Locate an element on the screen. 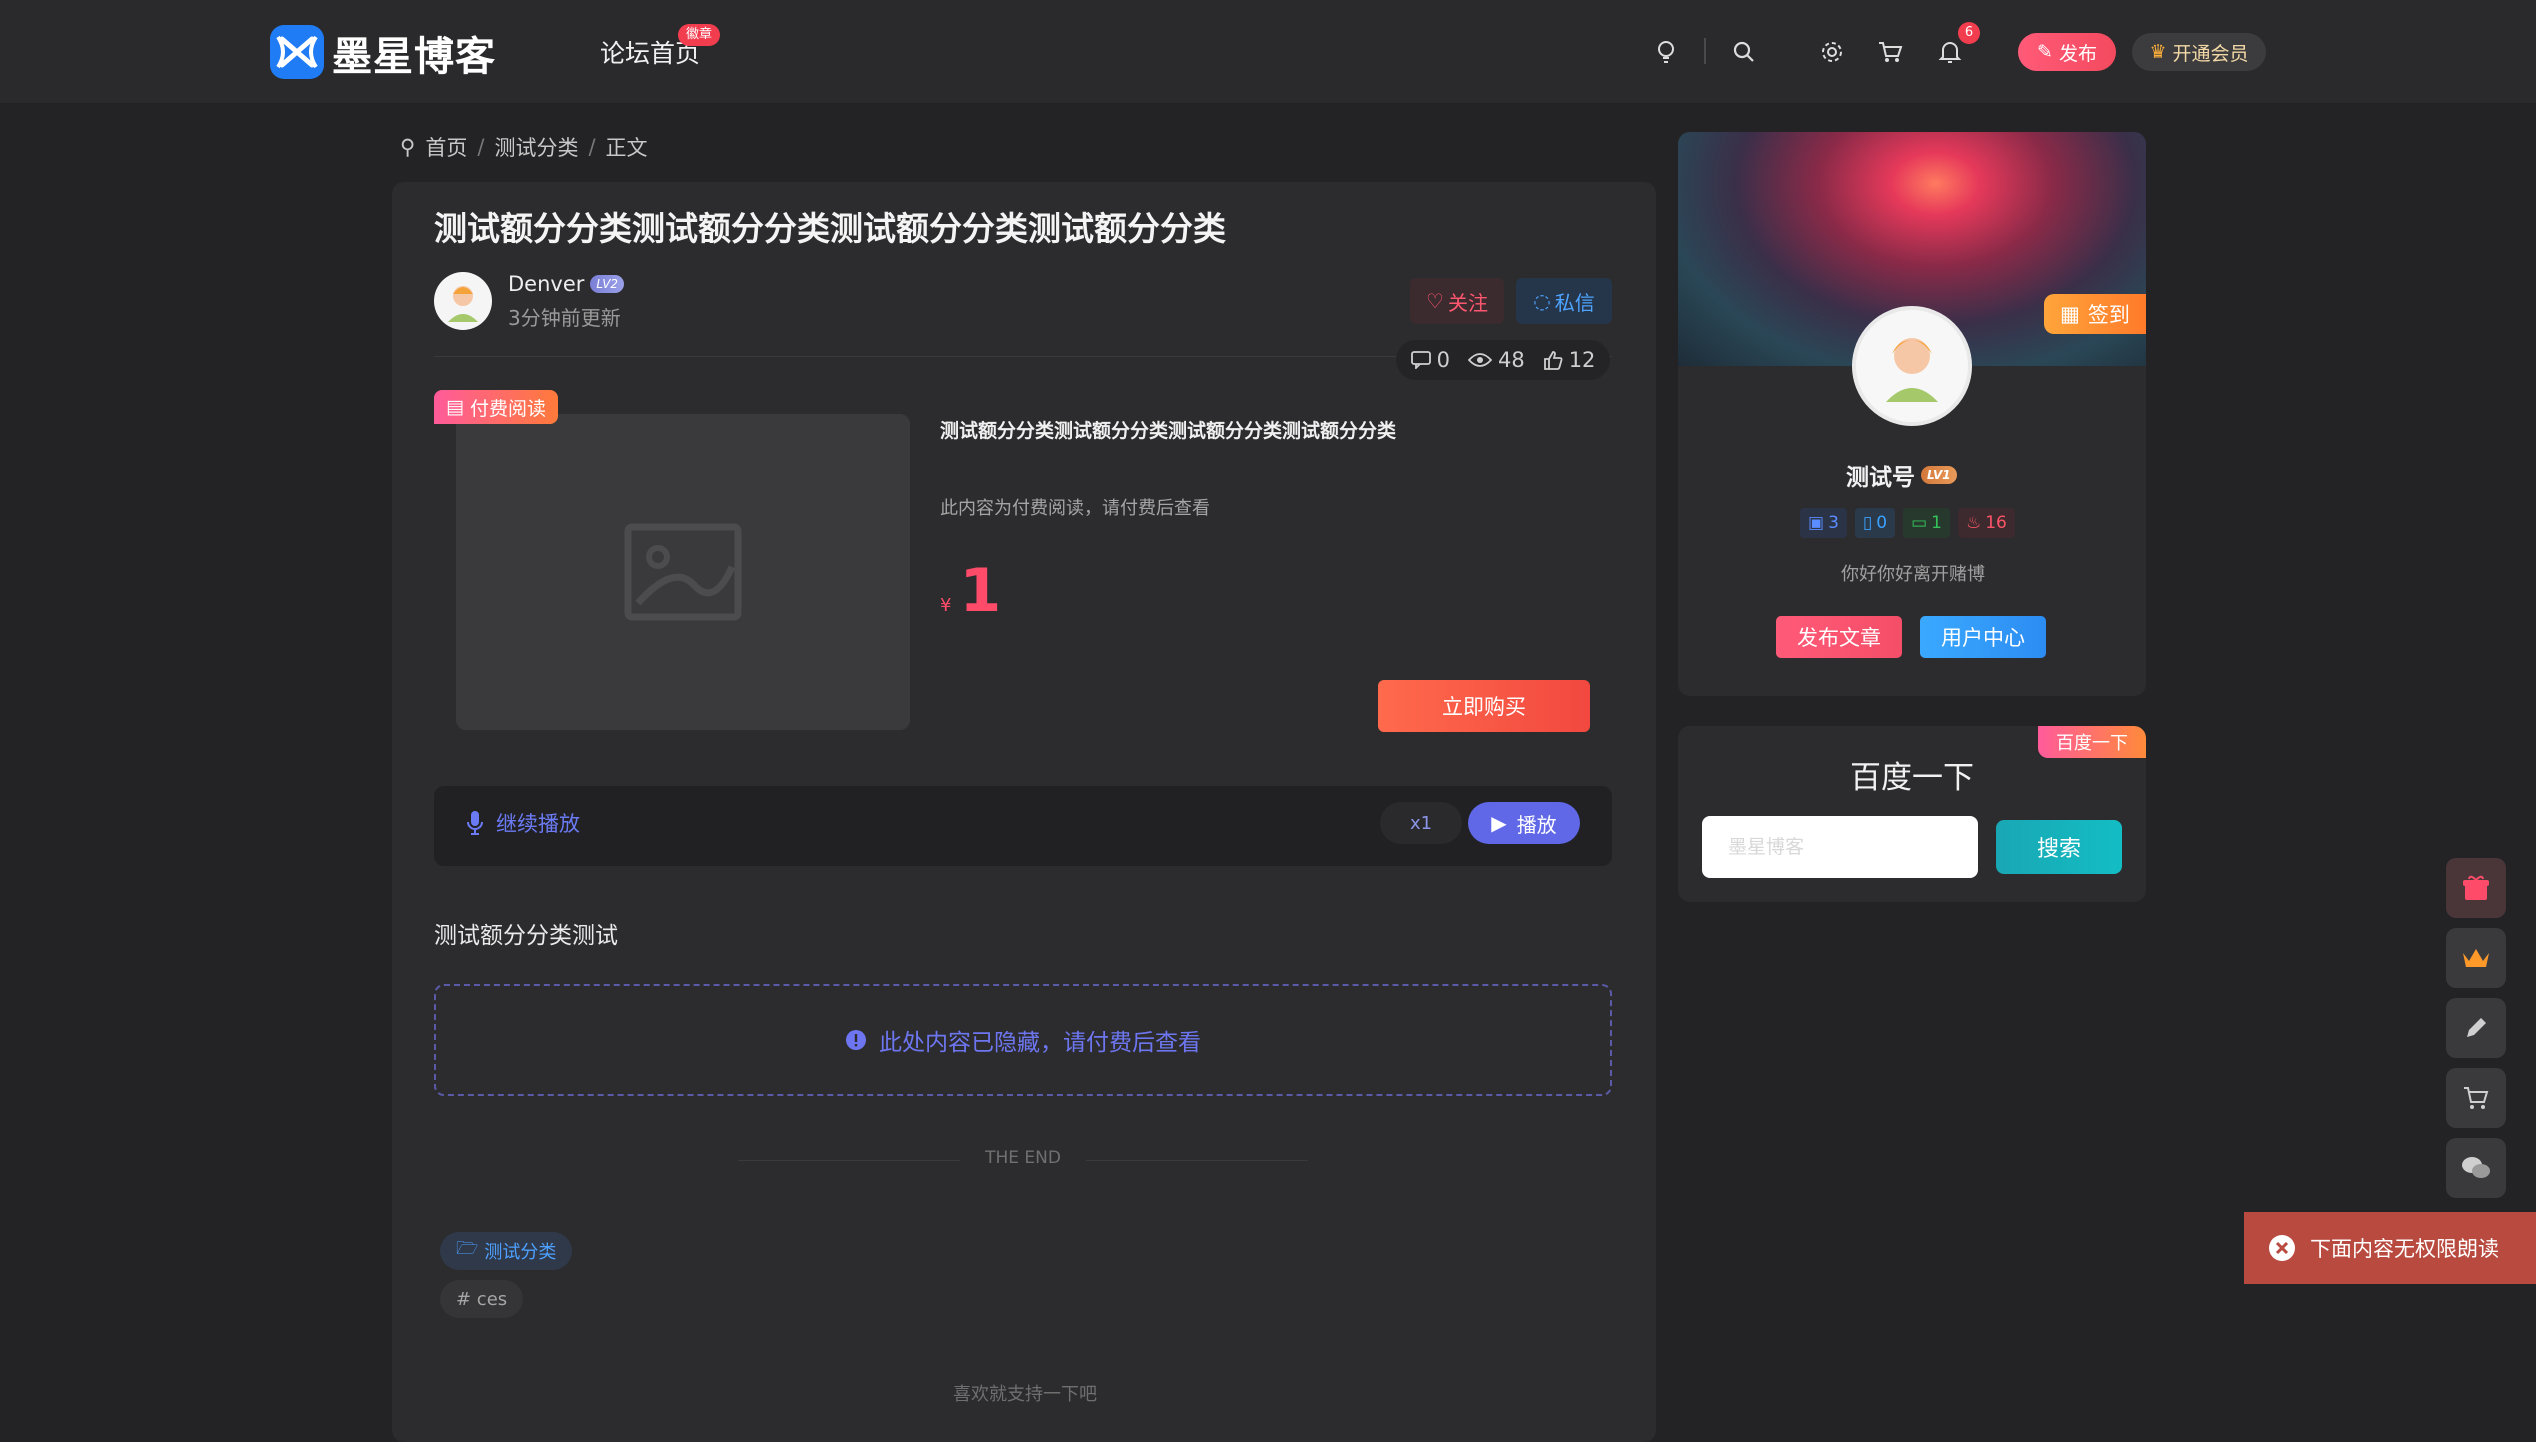  book-icon: ▤ is located at coordinates (455, 407).